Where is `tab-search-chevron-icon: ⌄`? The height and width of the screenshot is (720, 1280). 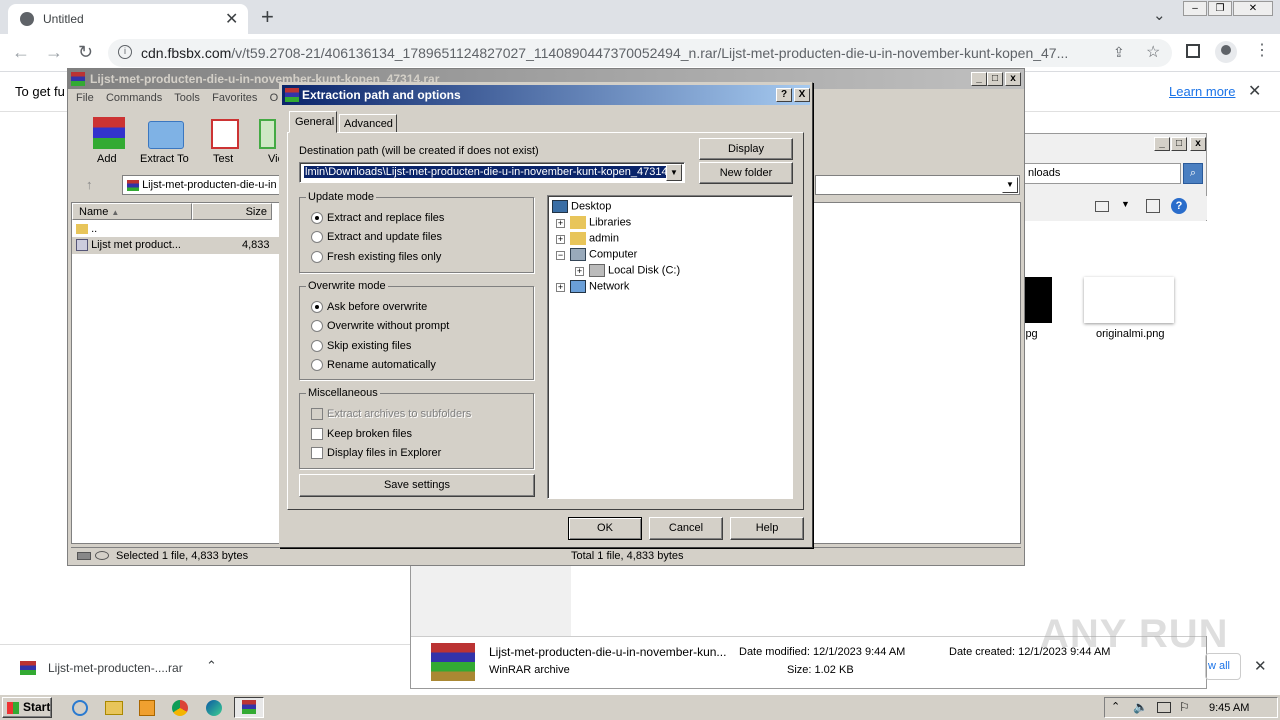 tab-search-chevron-icon: ⌄ is located at coordinates (1159, 15).